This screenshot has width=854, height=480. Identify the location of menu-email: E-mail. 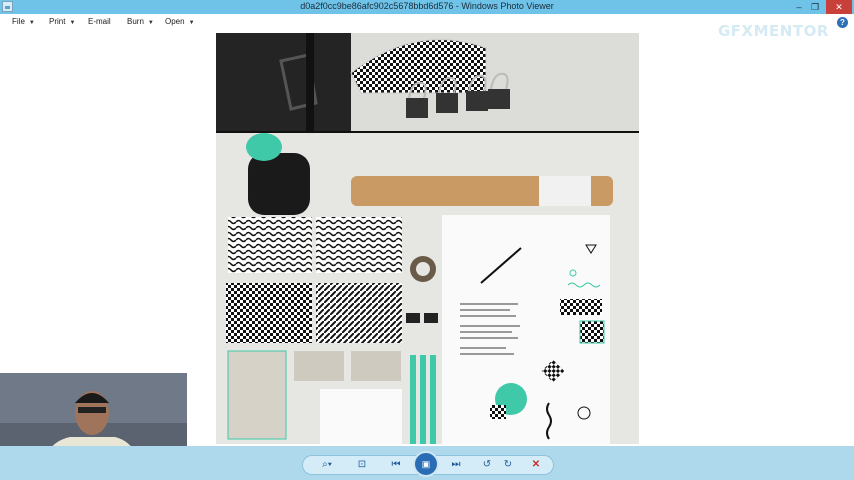
(99, 21).